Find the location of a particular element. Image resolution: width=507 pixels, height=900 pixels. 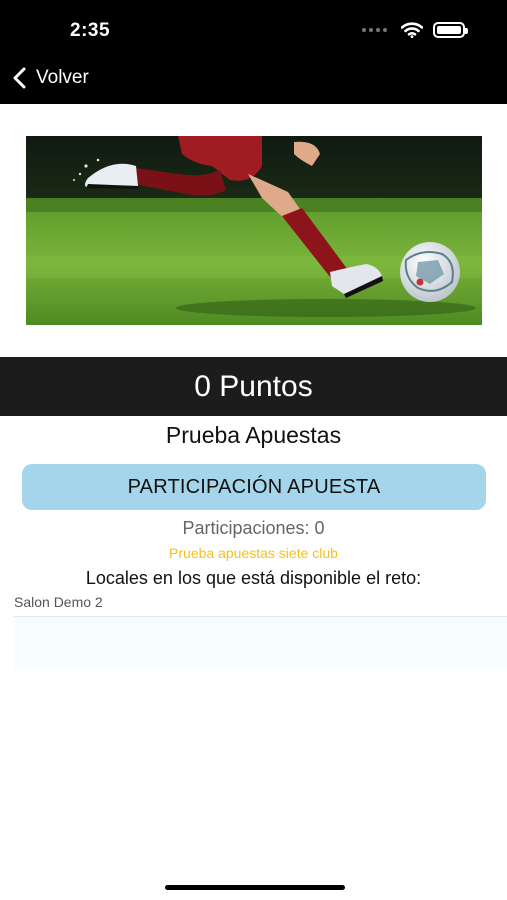

points-banner: 0 Puntos is located at coordinates (253, 386).